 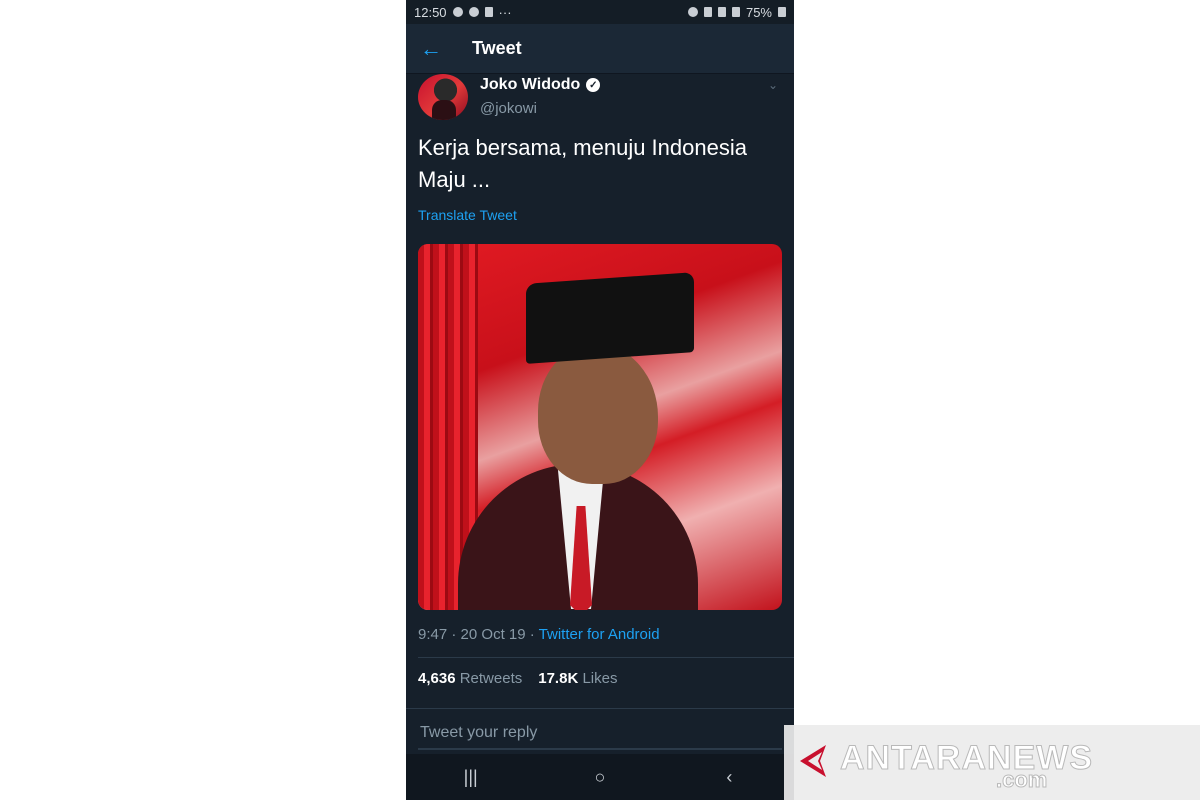 What do you see at coordinates (437, 678) in the screenshot?
I see `retweets-count: 4,636` at bounding box center [437, 678].